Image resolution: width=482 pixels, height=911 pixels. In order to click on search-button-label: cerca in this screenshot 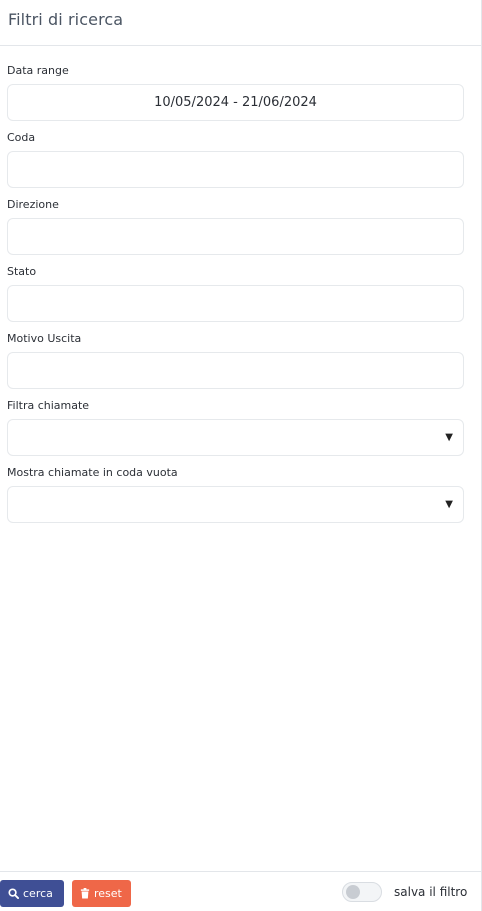, I will do `click(38, 893)`.